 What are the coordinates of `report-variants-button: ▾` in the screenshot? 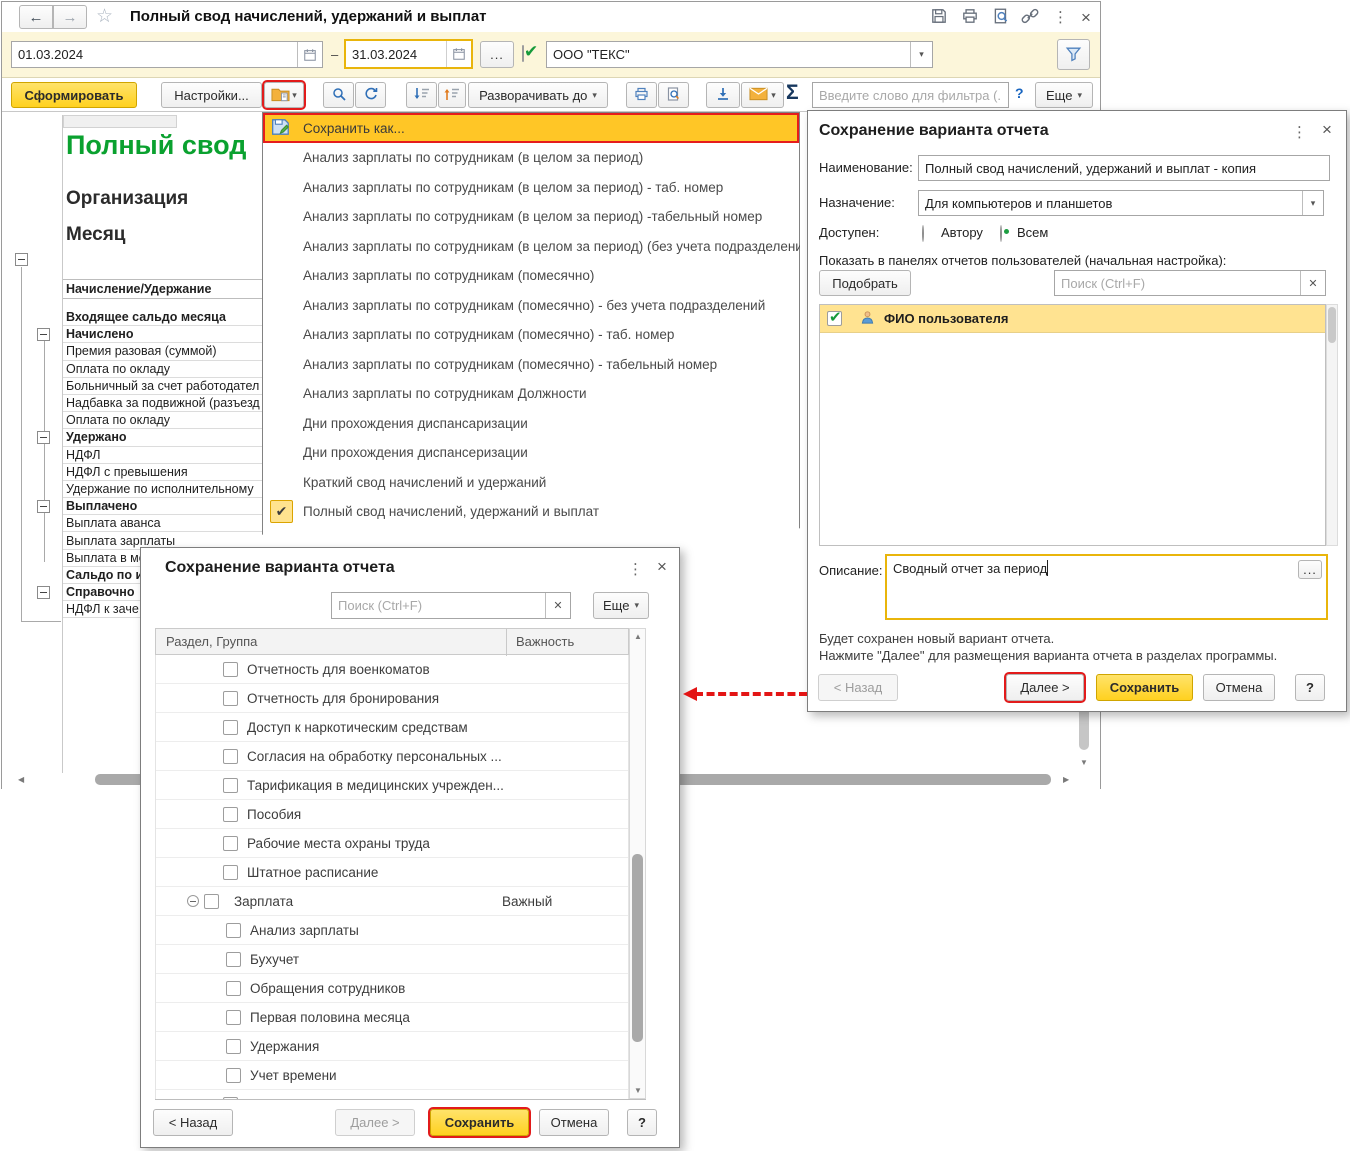 It's located at (284, 95).